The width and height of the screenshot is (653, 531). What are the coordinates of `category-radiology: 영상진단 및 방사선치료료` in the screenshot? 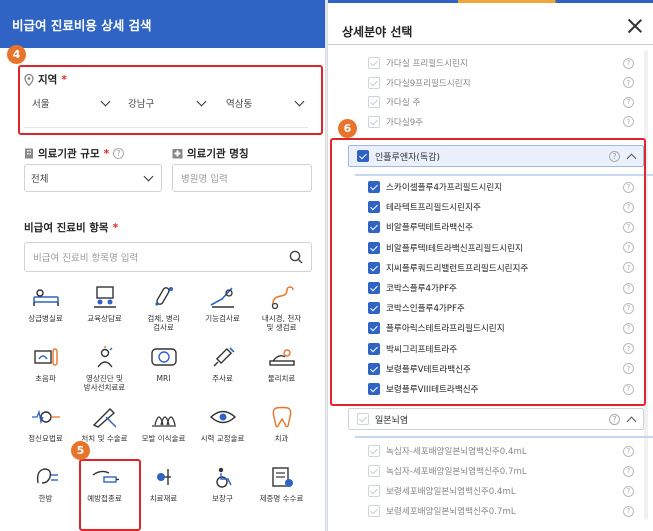 It's located at (104, 370).